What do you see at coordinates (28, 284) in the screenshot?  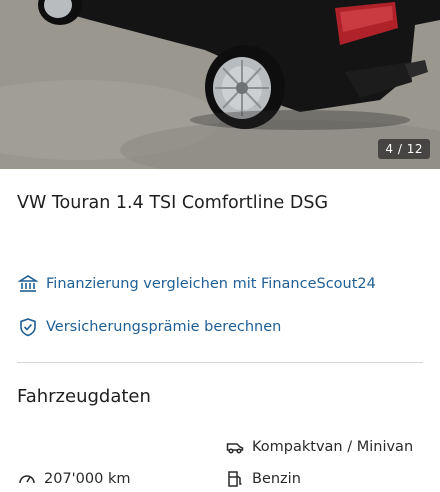 I see `bank-icon` at bounding box center [28, 284].